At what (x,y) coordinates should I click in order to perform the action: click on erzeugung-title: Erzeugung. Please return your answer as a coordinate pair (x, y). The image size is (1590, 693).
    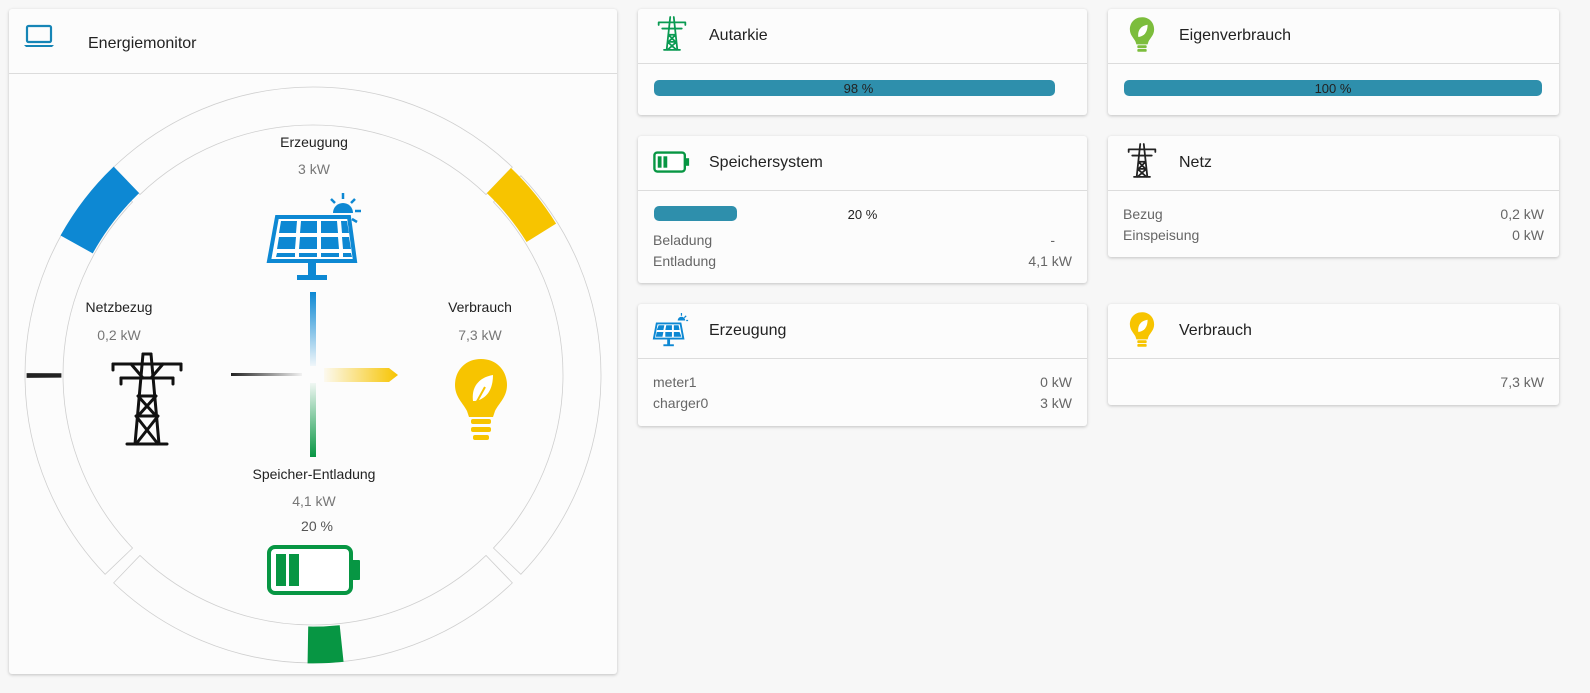
    Looking at the image, I should click on (748, 330).